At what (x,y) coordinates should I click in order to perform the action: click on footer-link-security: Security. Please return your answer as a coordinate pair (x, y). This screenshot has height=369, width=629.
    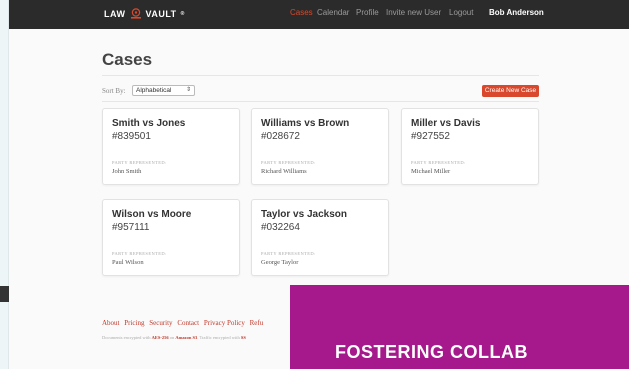
    Looking at the image, I should click on (160, 323).